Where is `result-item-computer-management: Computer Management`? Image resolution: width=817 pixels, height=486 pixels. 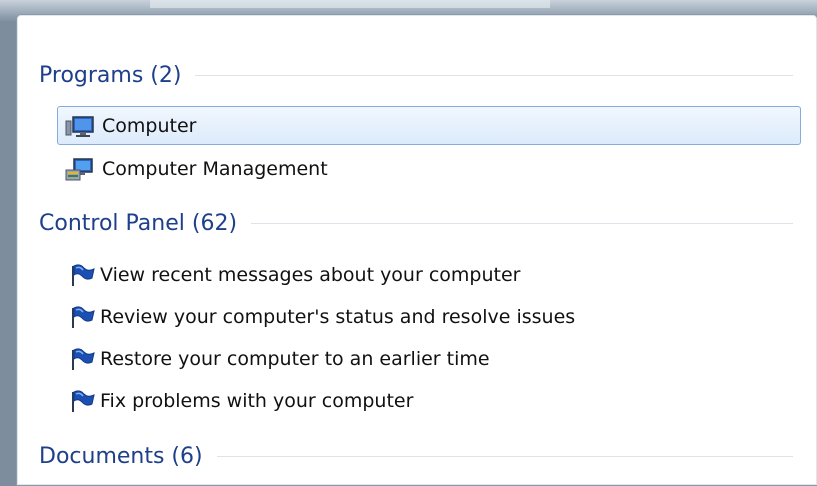 result-item-computer-management: Computer Management is located at coordinates (429, 168).